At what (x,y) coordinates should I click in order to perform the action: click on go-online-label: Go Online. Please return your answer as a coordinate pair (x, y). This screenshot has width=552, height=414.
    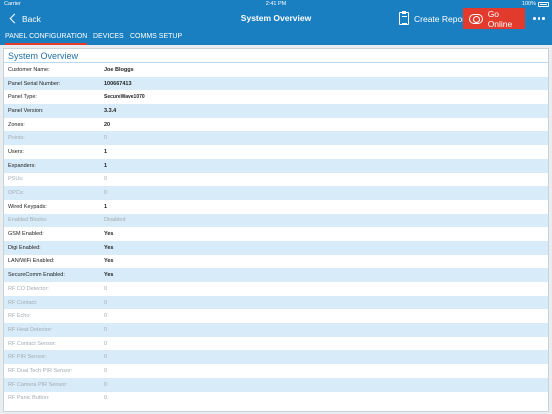
    Looking at the image, I should click on (500, 18).